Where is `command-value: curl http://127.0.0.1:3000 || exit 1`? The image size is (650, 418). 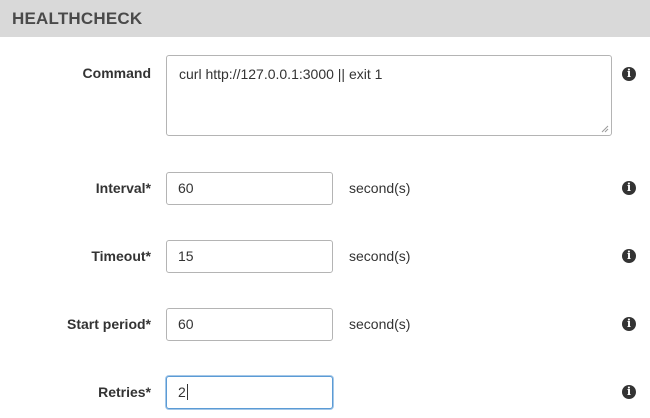
command-value: curl http://127.0.0.1:3000 || exit 1 is located at coordinates (281, 74).